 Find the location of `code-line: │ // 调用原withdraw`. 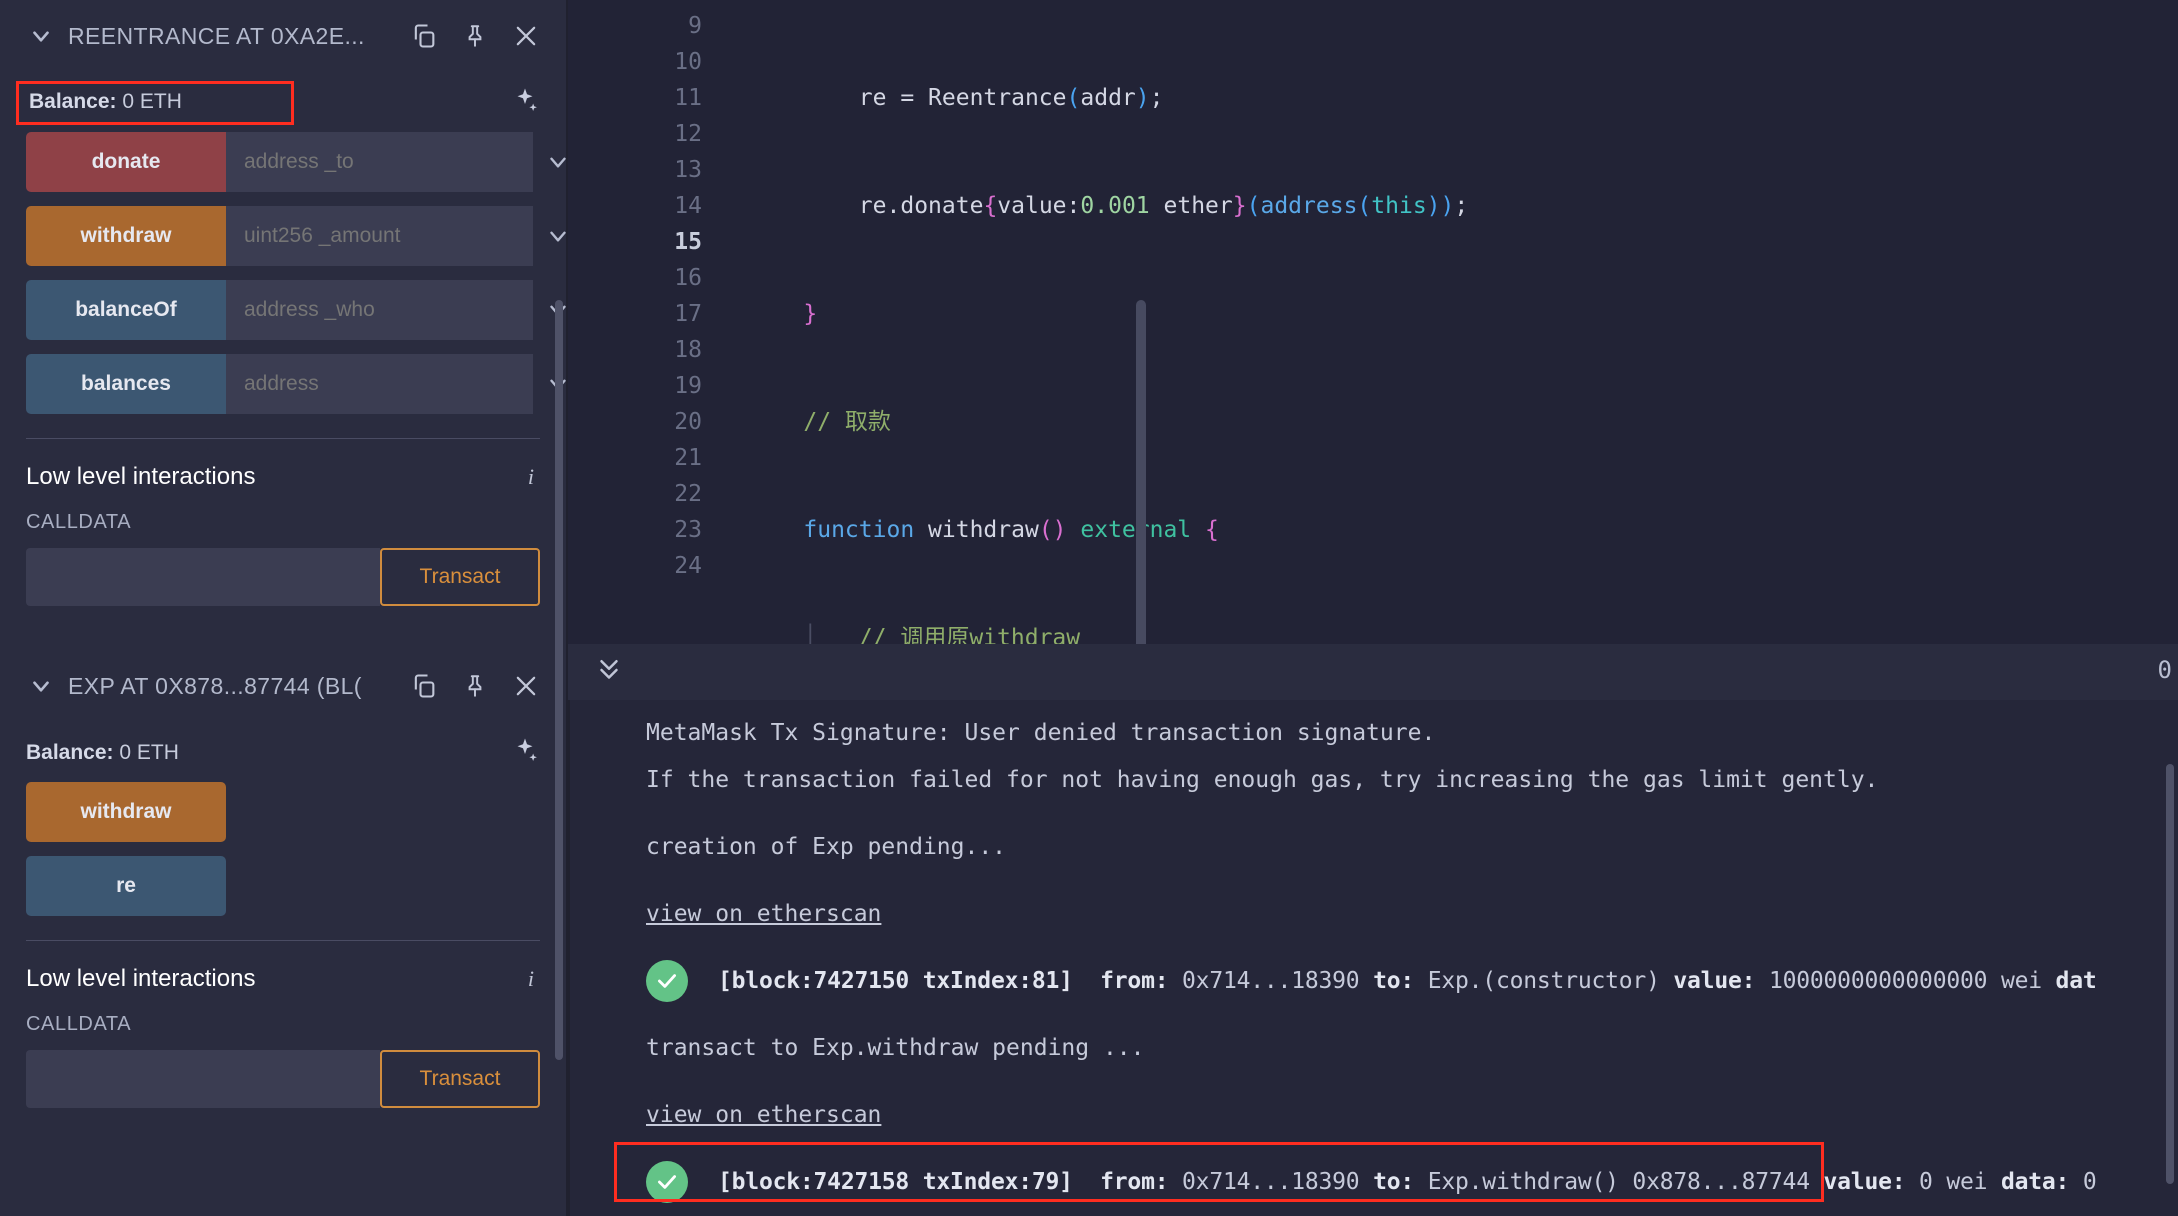

code-line: │ // 调用原withdraw is located at coordinates (914, 634).